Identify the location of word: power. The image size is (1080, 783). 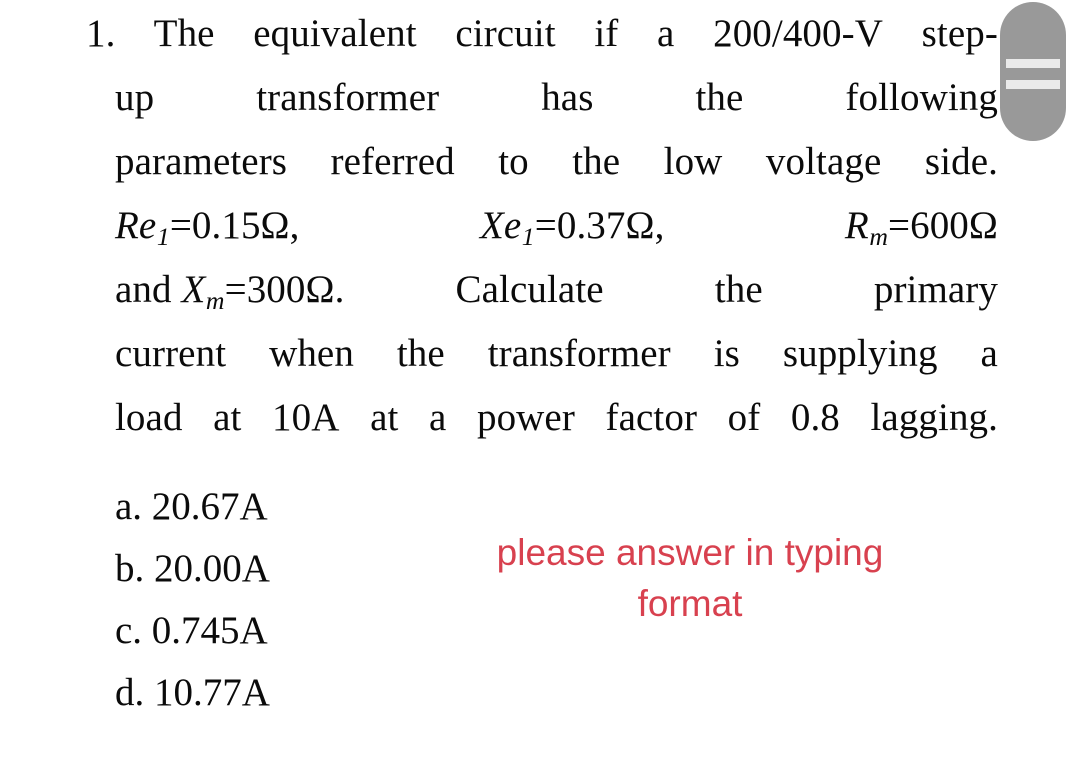
(525, 417).